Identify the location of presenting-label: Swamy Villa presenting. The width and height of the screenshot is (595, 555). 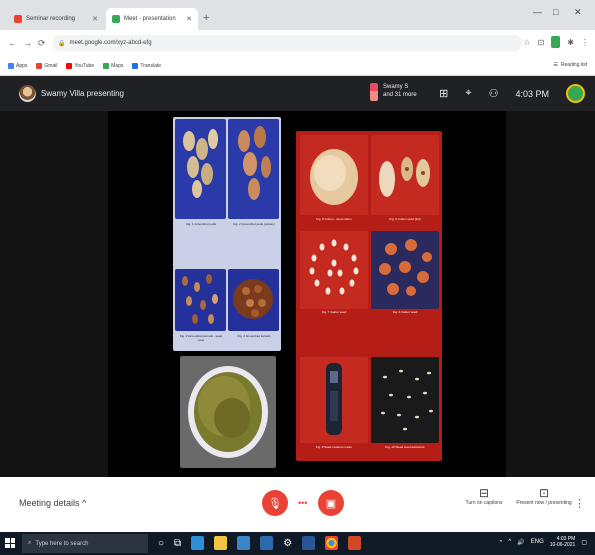
(83, 93).